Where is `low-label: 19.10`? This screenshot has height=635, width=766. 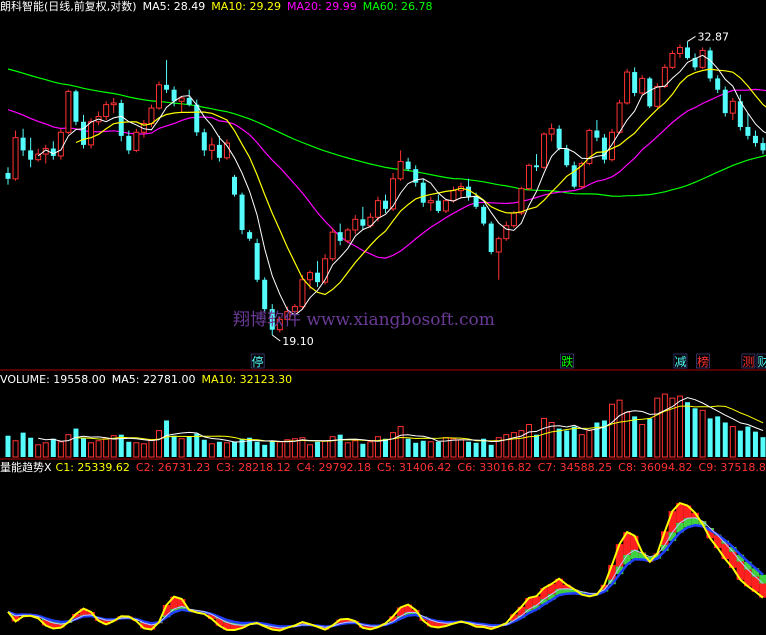
low-label: 19.10 is located at coordinates (298, 341).